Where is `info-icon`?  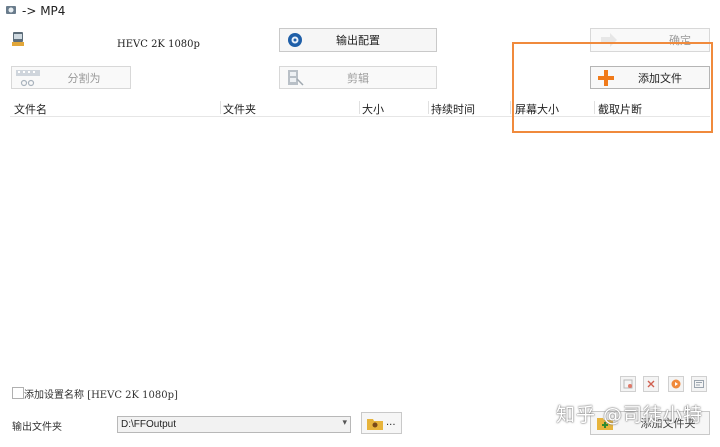
info-icon is located at coordinates (699, 384).